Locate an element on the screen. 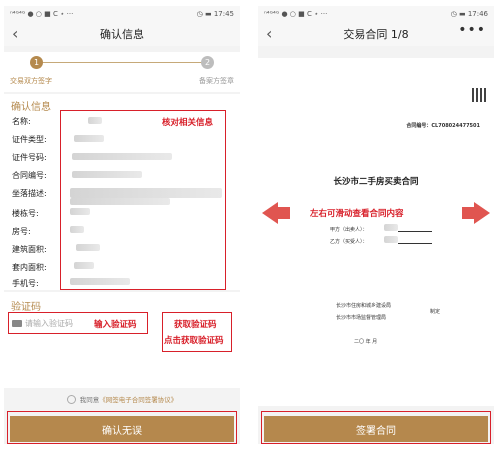  agree-prefix: 我同意 is located at coordinates (89, 400).